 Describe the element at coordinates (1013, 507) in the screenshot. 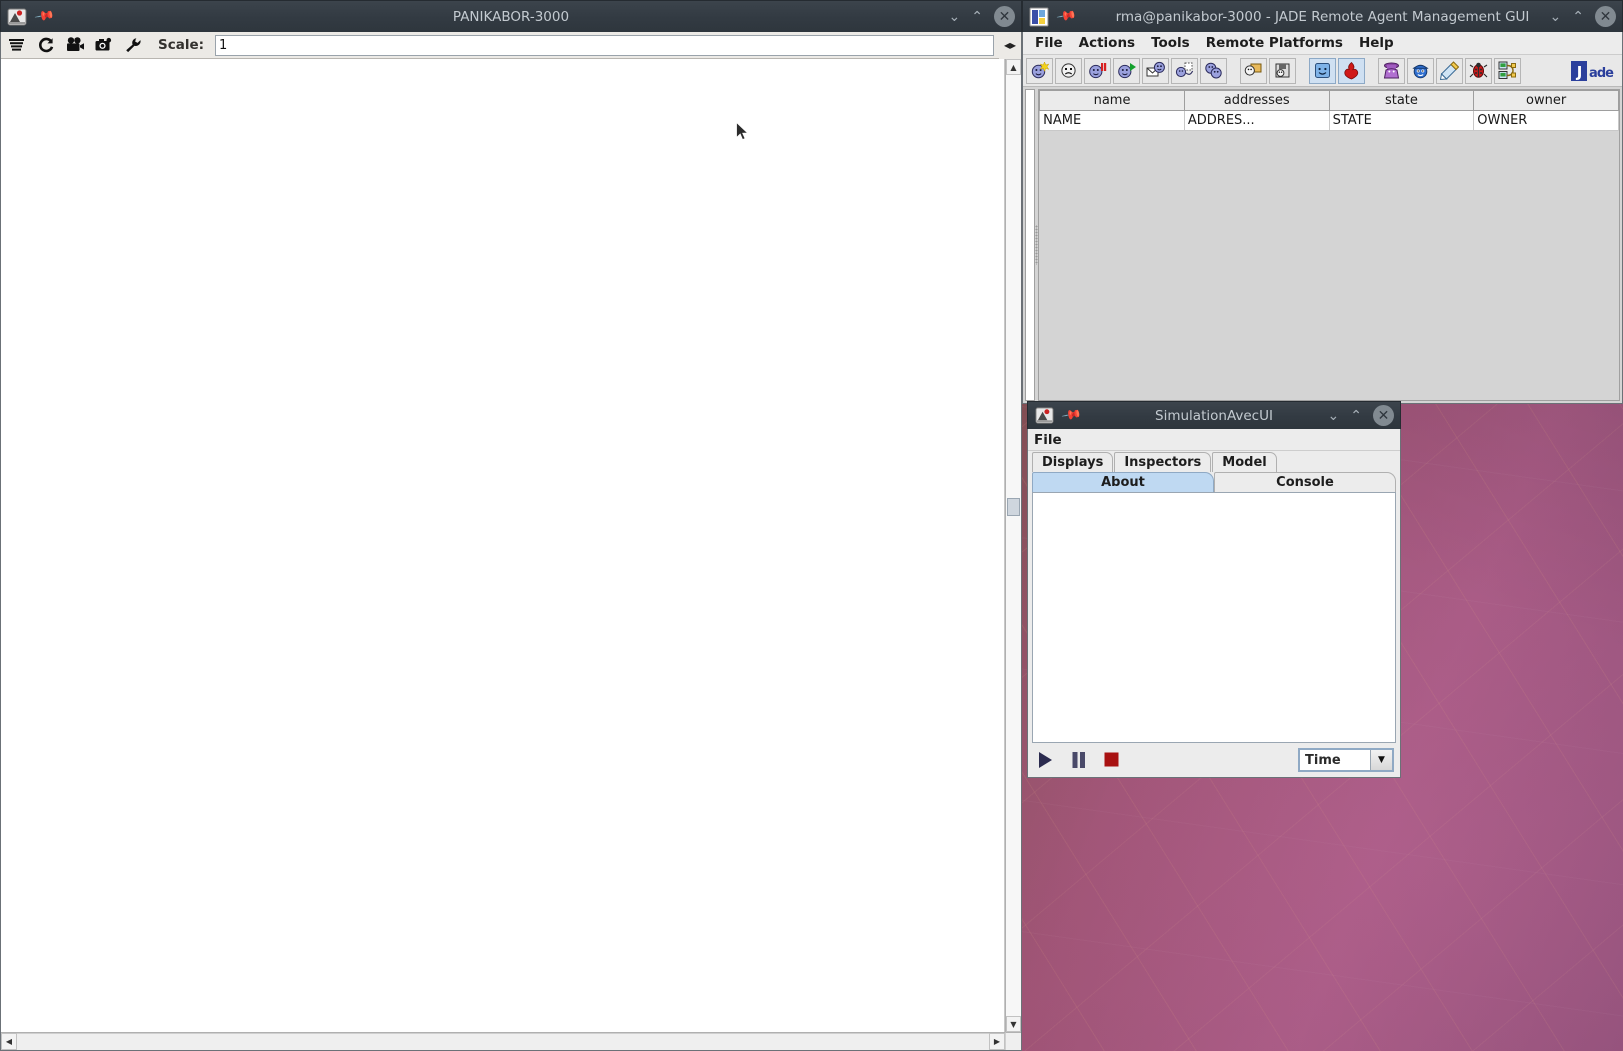

I see `mason-vscroll-thumb` at that location.